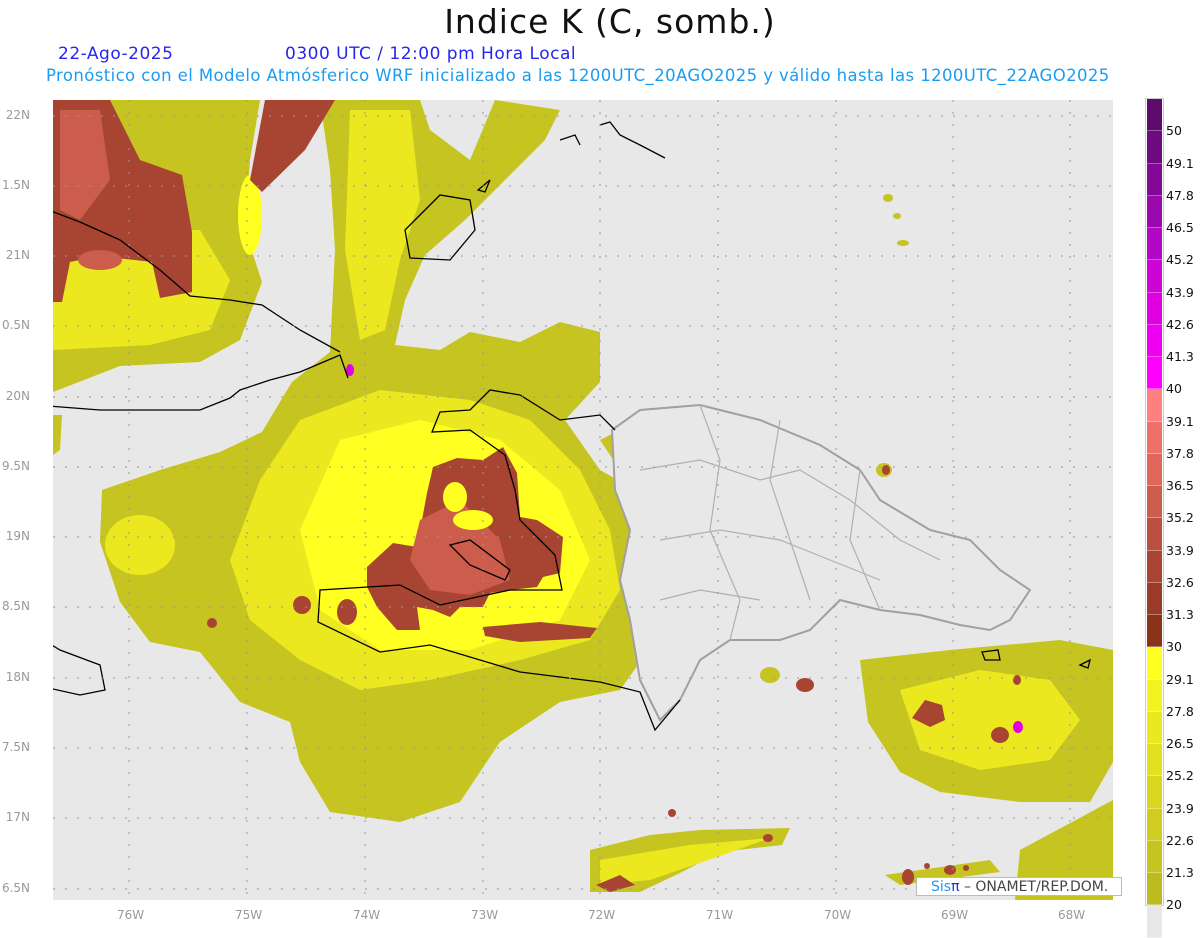 This screenshot has height=938, width=1200. I want to click on lat-label: 20N, so click(17, 396).